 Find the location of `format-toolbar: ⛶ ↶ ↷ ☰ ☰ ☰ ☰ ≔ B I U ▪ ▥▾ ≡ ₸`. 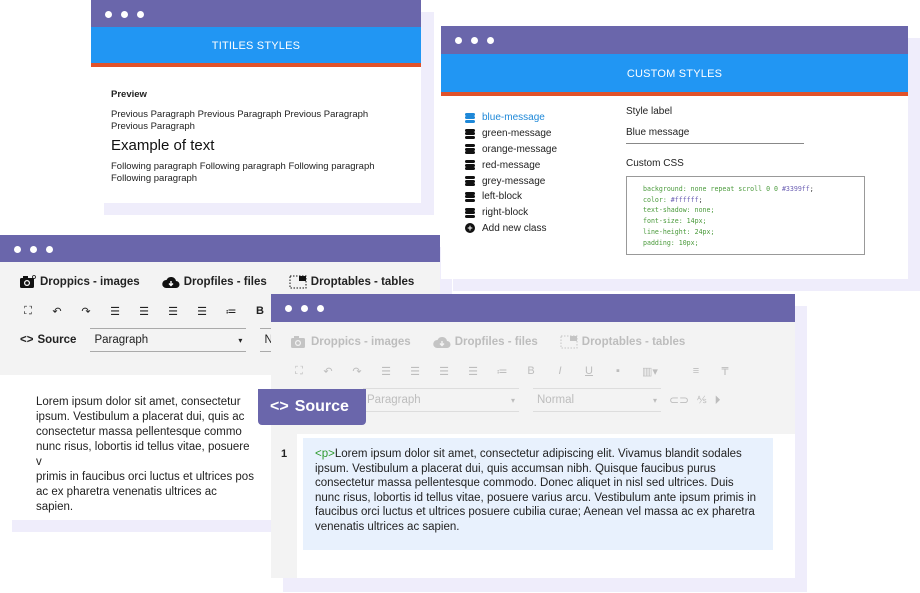

format-toolbar: ⛶ ↶ ↷ ☰ ☰ ☰ ☰ ≔ B I U ▪ ▥▾ ≡ ₸ is located at coordinates (533, 371).